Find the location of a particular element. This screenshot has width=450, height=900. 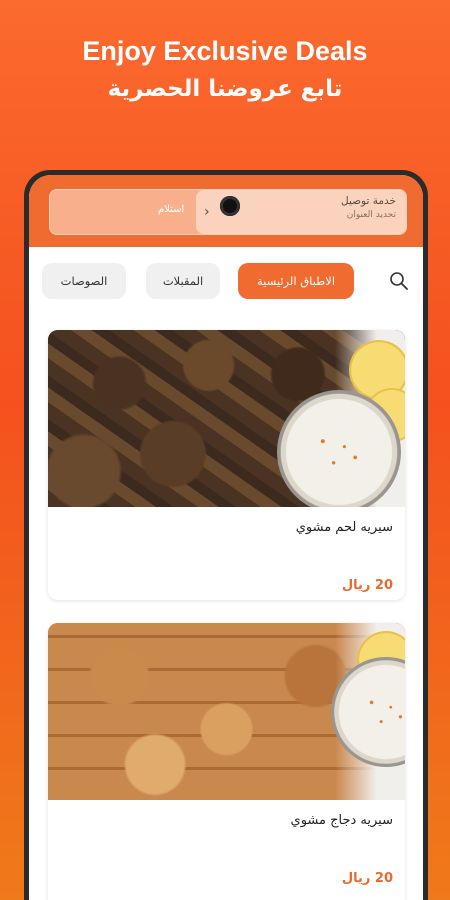

product-name: سيريه لحم مشوي is located at coordinates (344, 527).